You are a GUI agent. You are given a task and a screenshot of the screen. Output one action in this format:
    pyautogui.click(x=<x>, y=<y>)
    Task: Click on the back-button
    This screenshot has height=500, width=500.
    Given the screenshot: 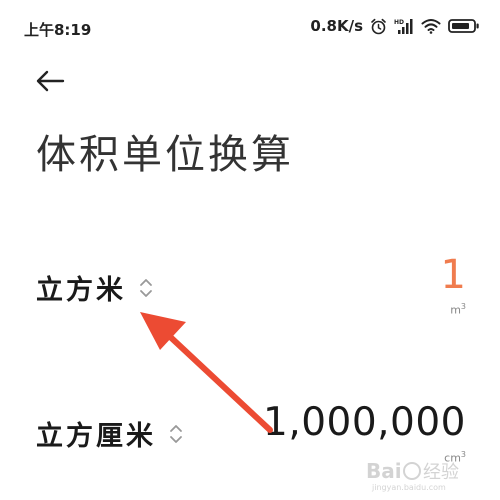 What is the action you would take?
    pyautogui.click(x=50, y=81)
    